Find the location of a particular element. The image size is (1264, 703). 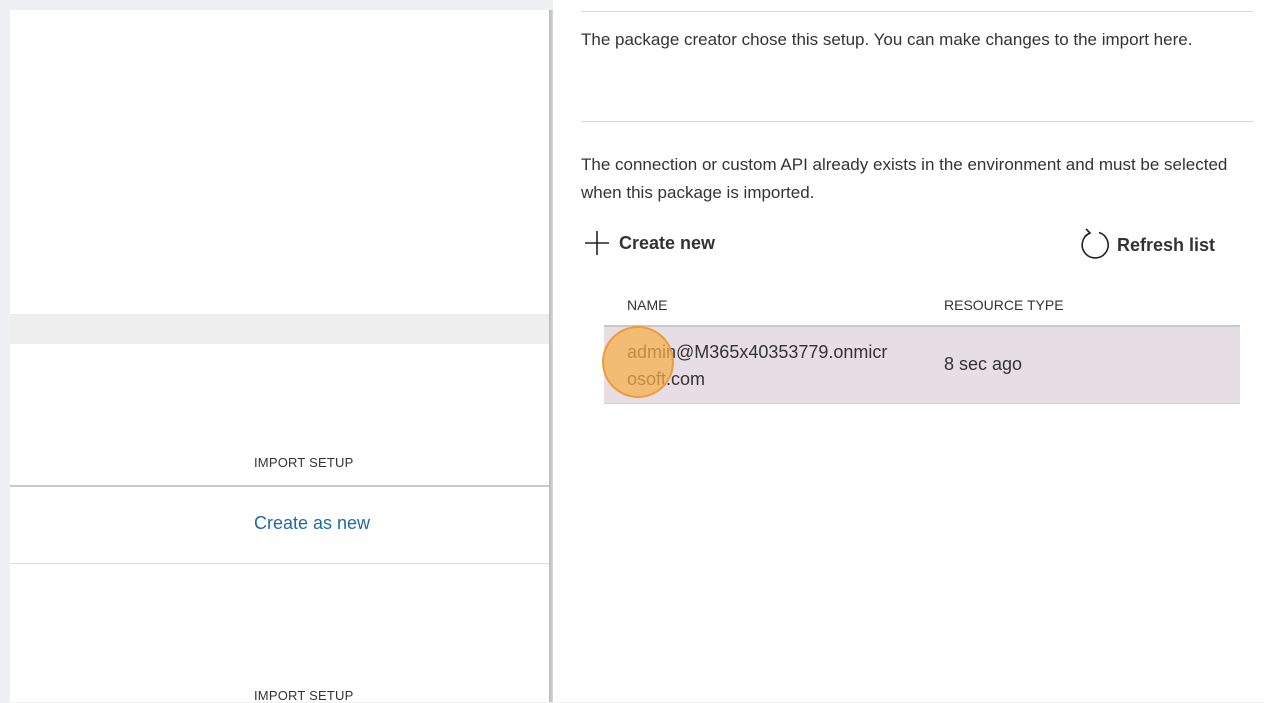

refresh-list-button: Refresh list is located at coordinates (1147, 245).